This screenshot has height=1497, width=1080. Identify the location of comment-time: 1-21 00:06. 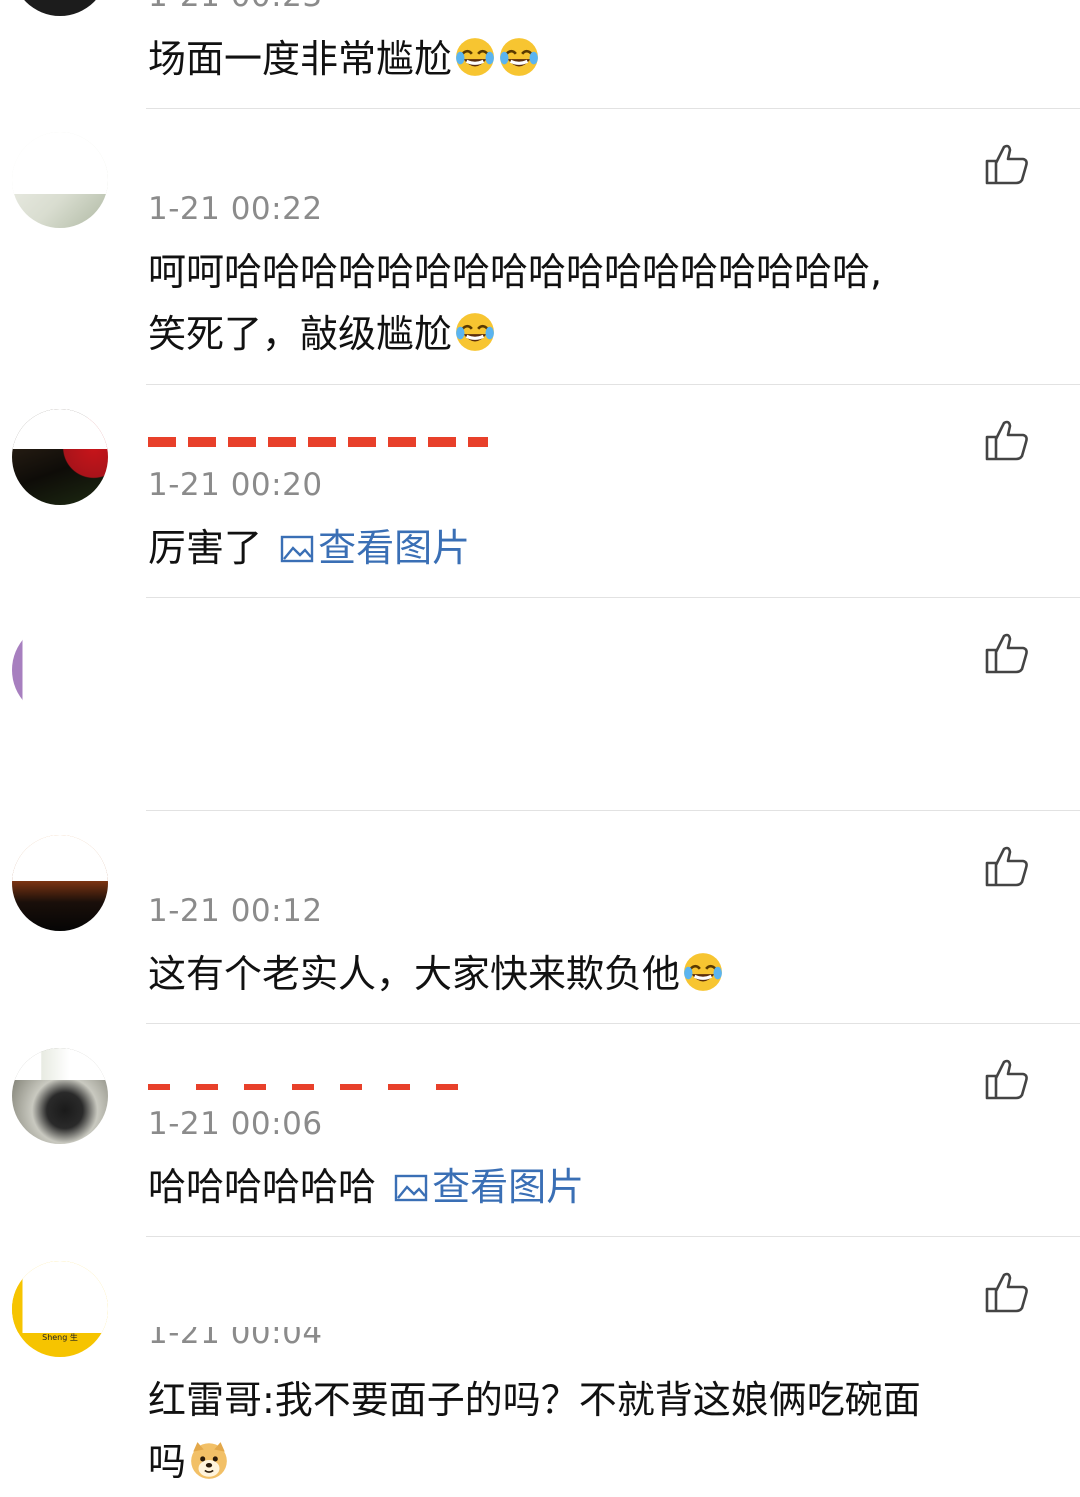
(235, 1124).